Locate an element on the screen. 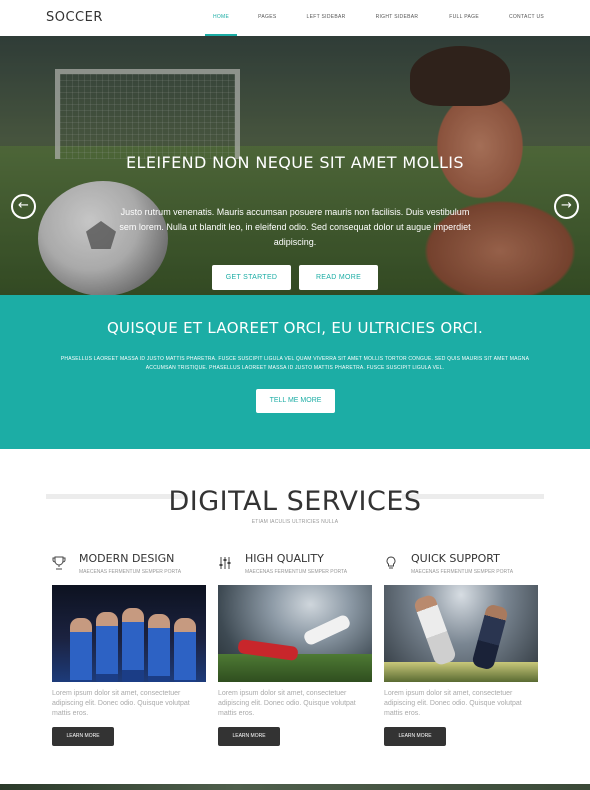 Image resolution: width=590 pixels, height=790 pixels. lightbulb-icon is located at coordinates (391, 563).